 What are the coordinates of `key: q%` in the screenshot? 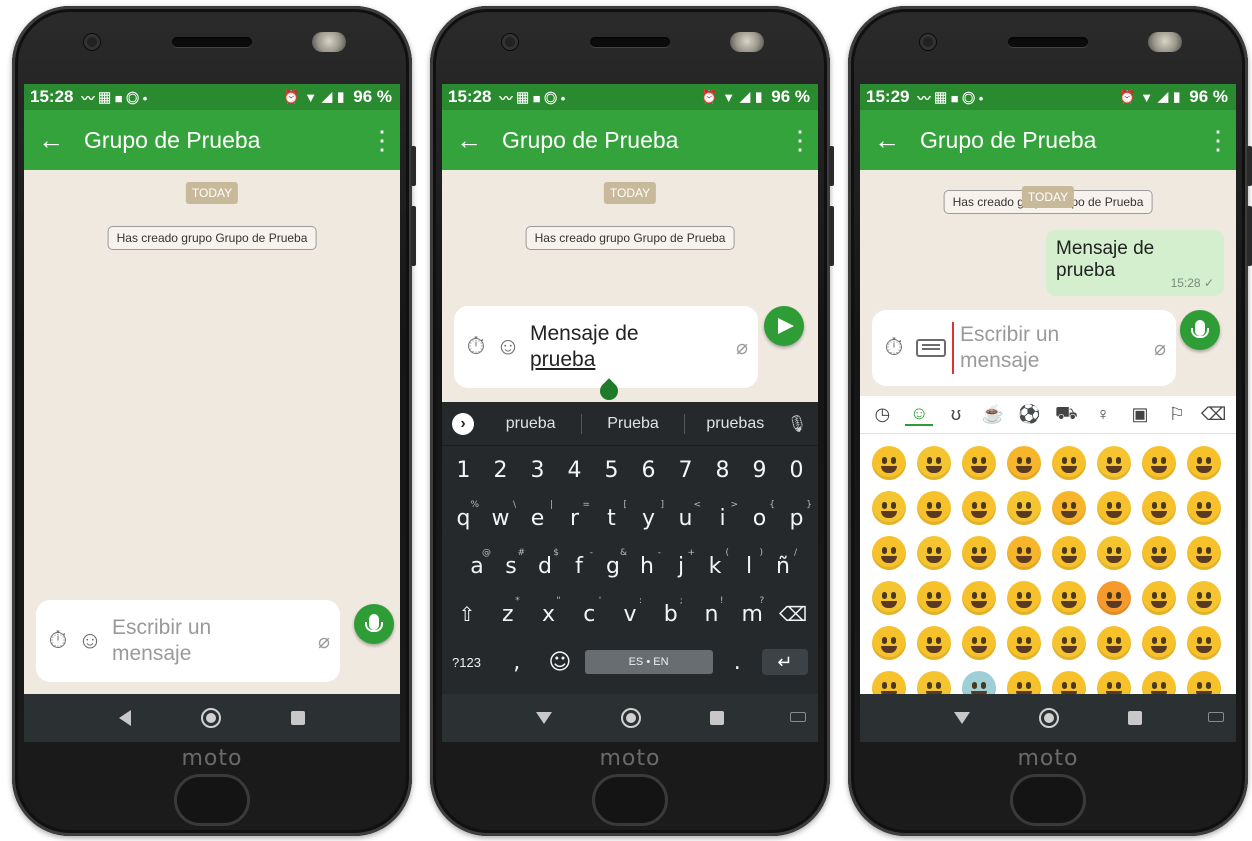 It's located at (463, 515).